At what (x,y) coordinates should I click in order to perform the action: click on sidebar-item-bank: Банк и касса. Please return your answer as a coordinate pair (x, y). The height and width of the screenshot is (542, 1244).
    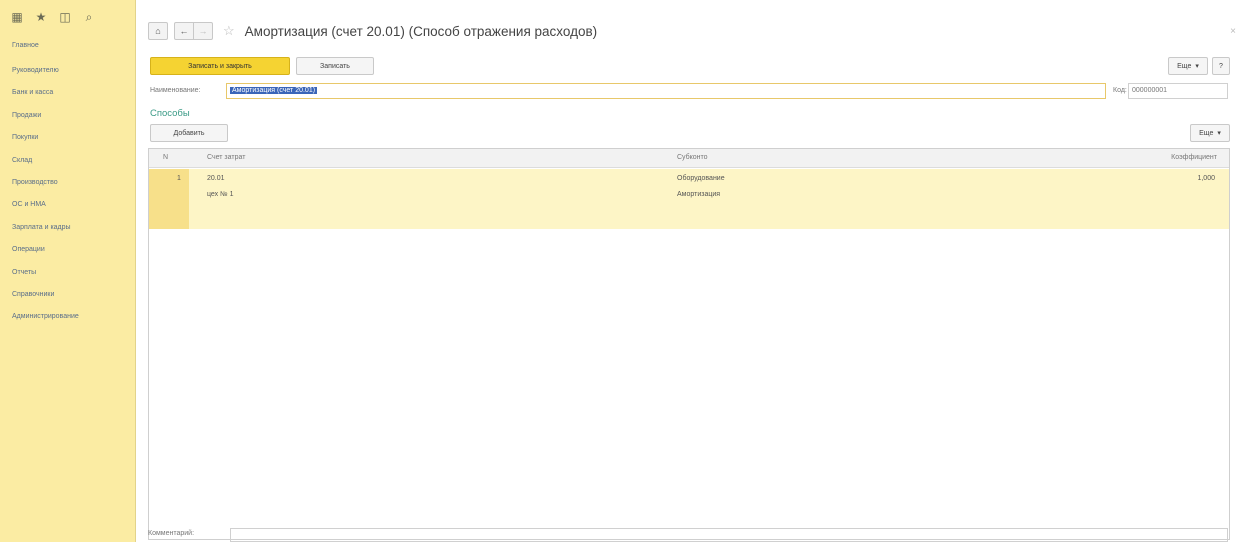
    Looking at the image, I should click on (45, 93).